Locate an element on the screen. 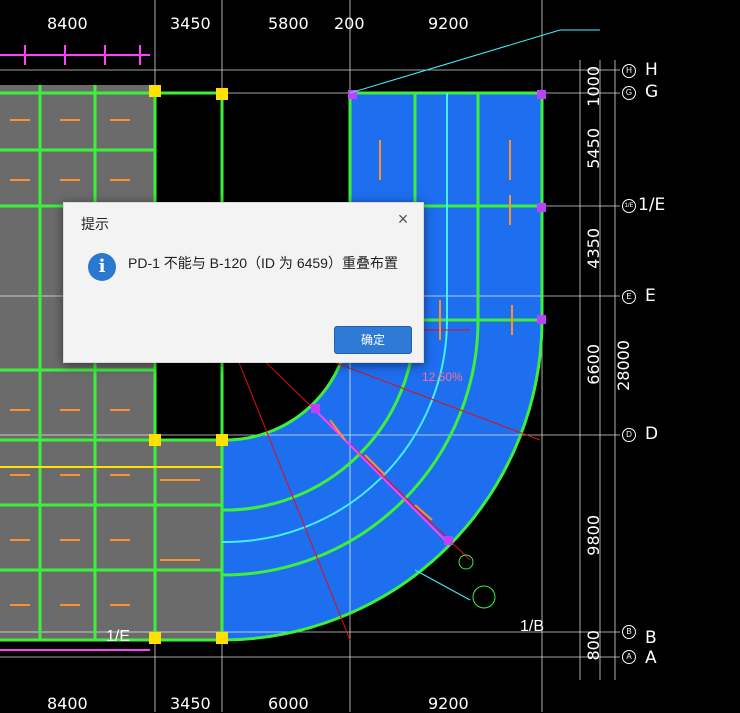 This screenshot has width=740, height=713. axis-label-1b: 1/B is located at coordinates (532, 626).